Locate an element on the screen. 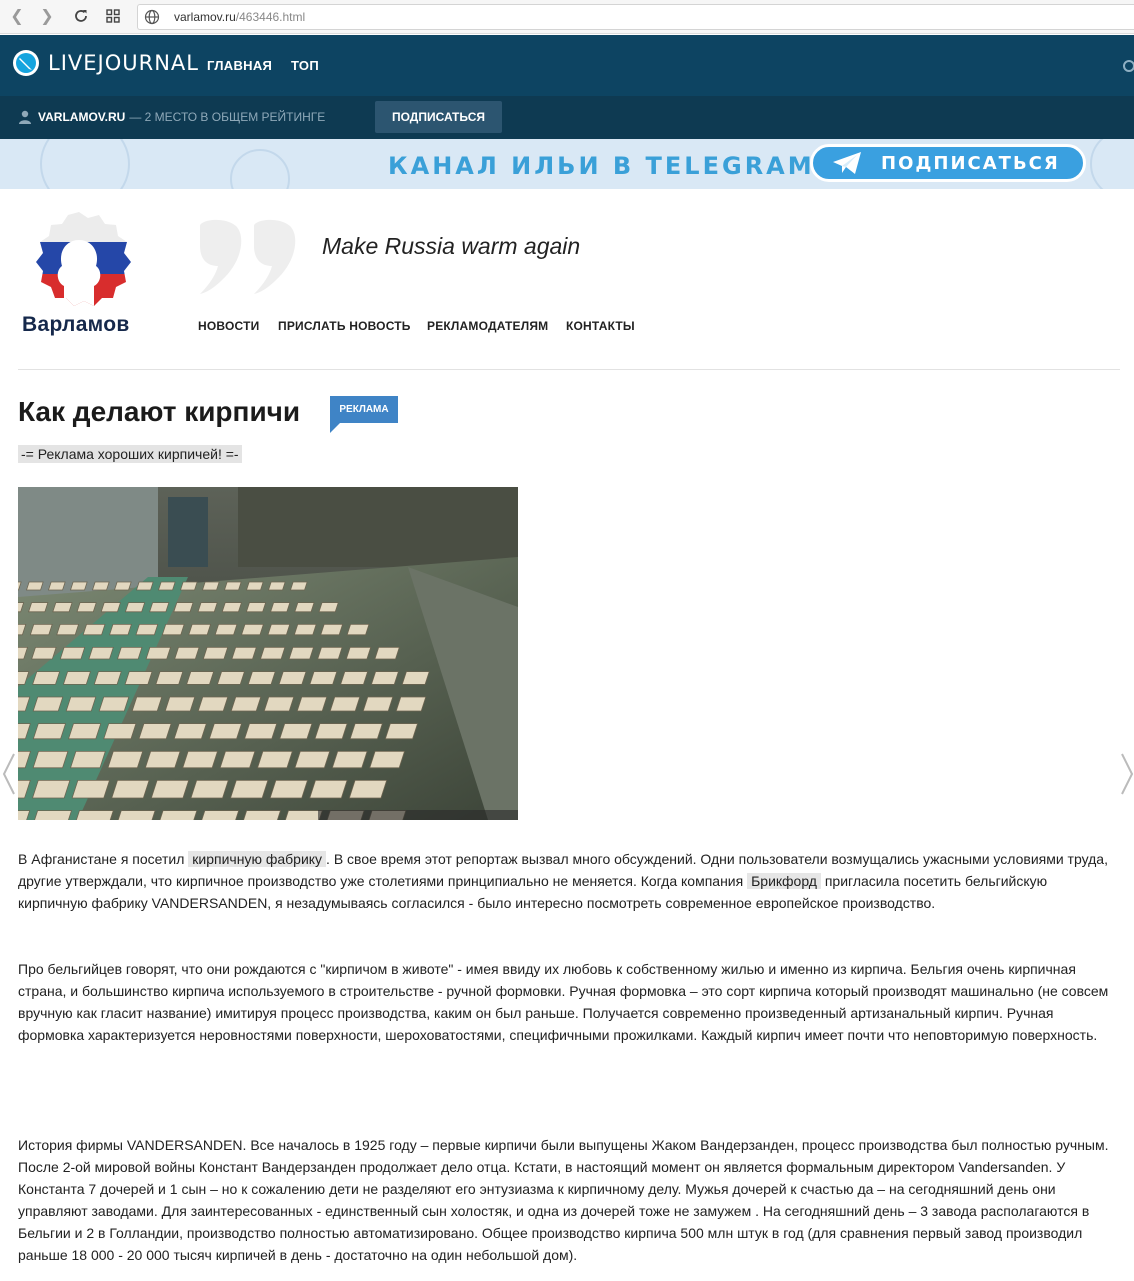 The width and height of the screenshot is (1134, 1281). livejournal-logo: LIVEJOURNAL is located at coordinates (105, 63).